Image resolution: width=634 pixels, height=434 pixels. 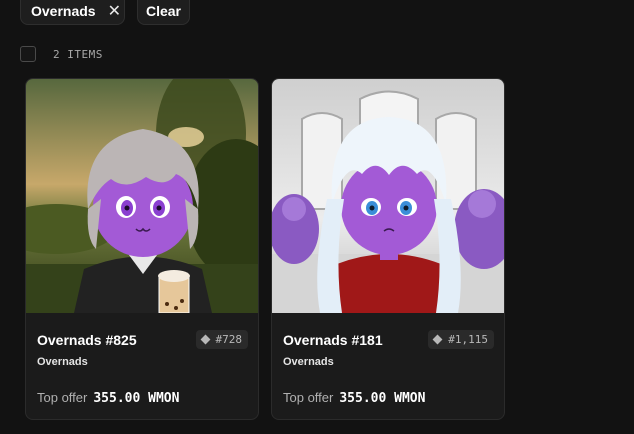 I want to click on rank-badge: #728, so click(x=221, y=339).